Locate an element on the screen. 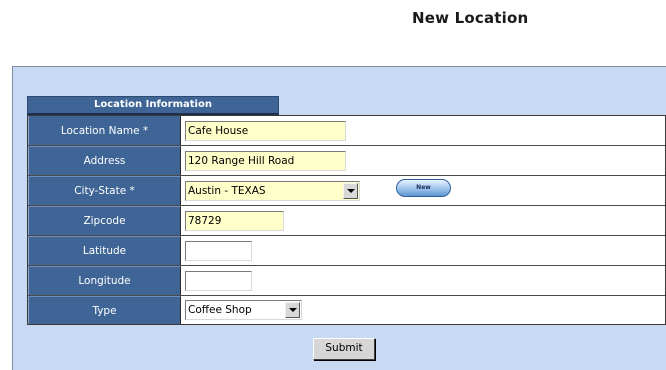  type-select: Coffee Shop is located at coordinates (243, 310).